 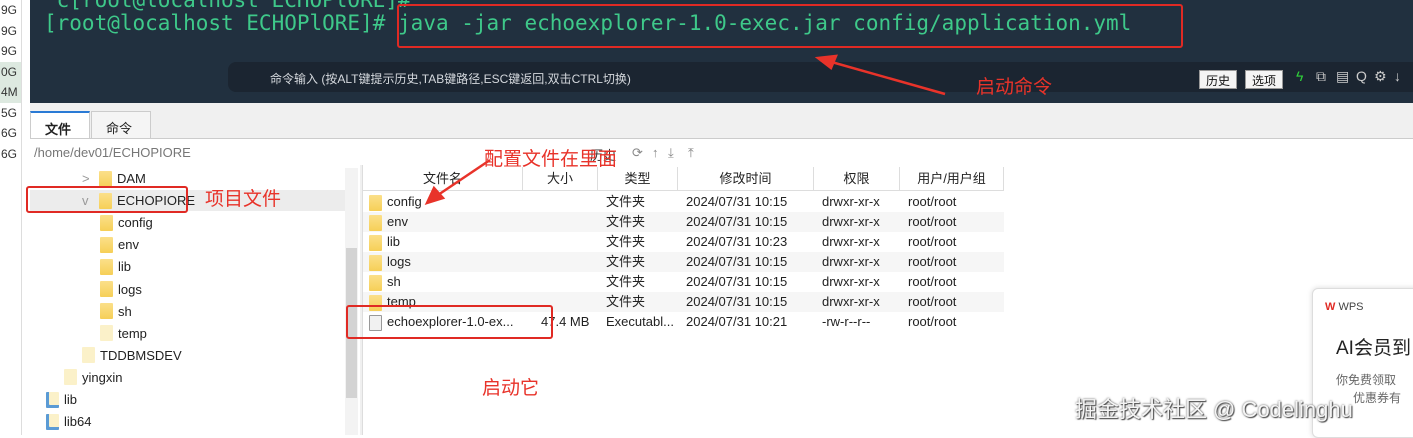 I want to click on wps-brand: WPS, so click(x=1351, y=307).